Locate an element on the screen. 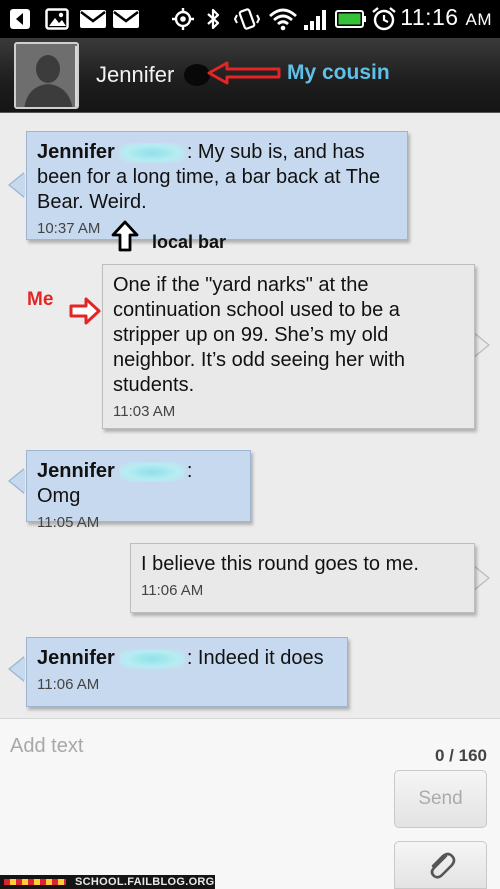 This screenshot has height=889, width=500. person-icon is located at coordinates (46, 75).